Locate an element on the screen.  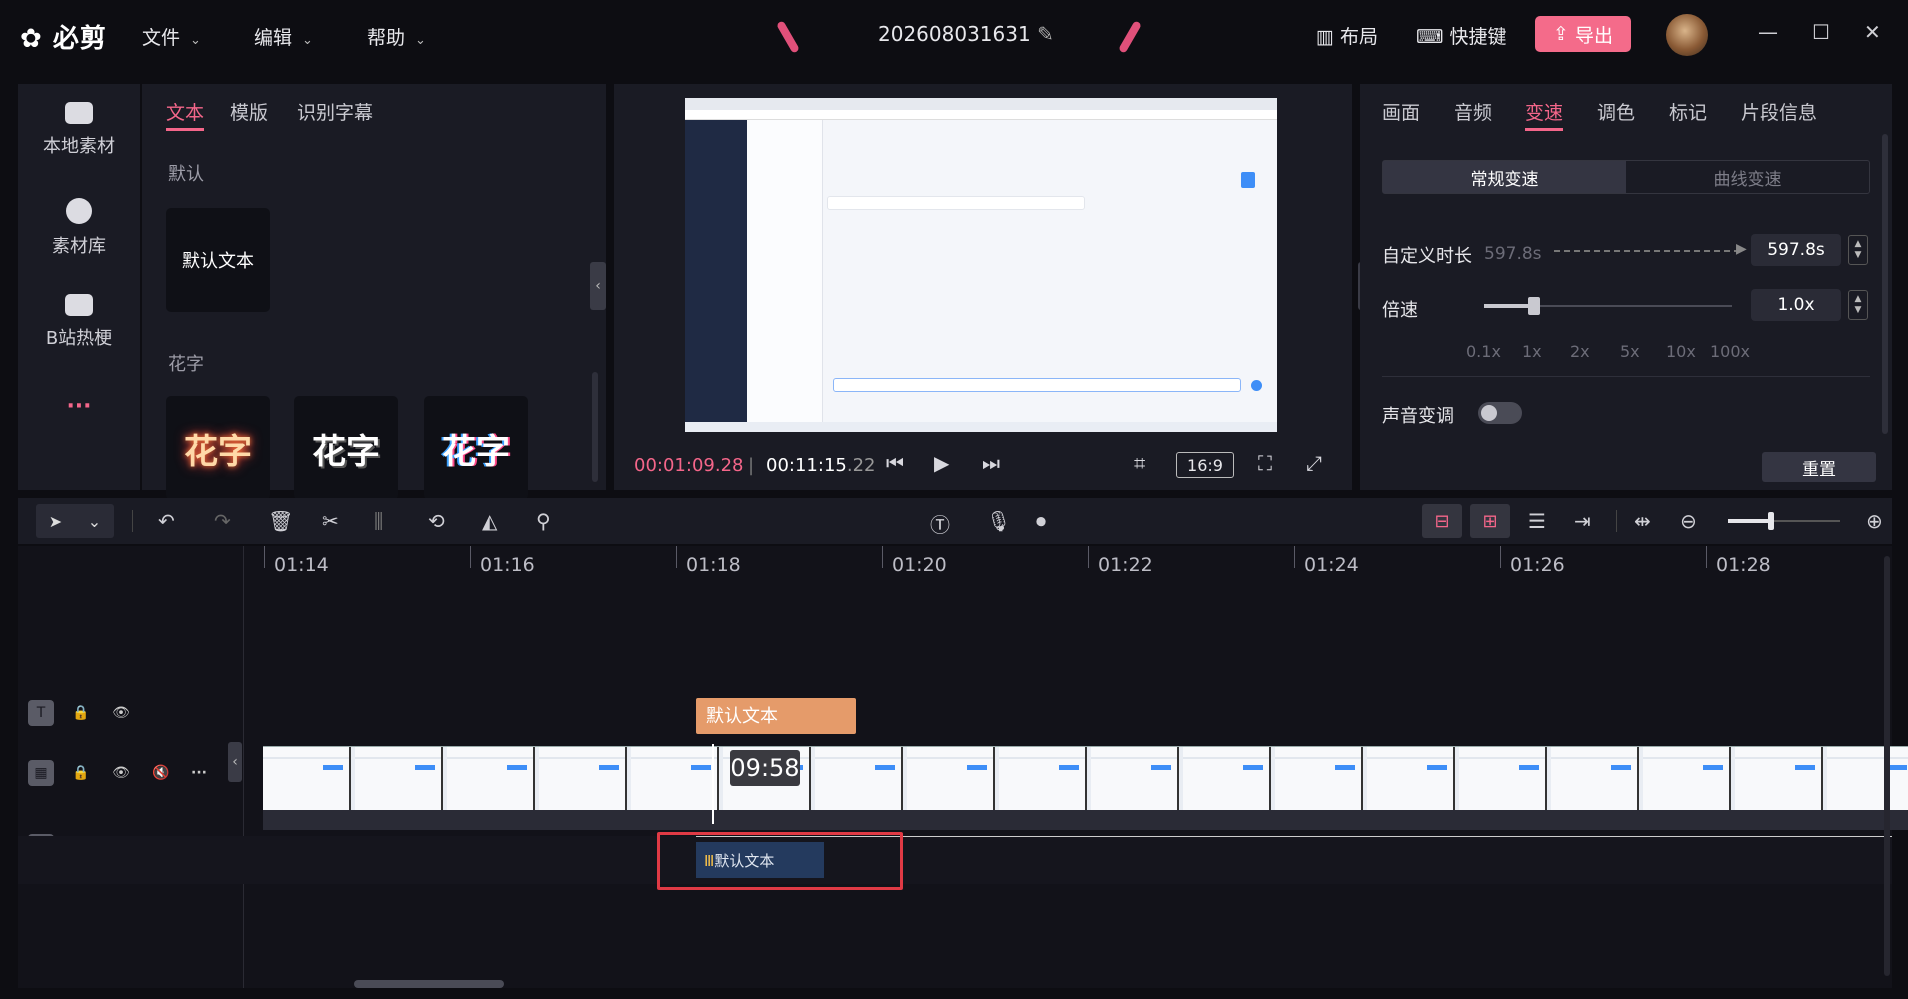
tab-template: 模版 is located at coordinates (249, 111).